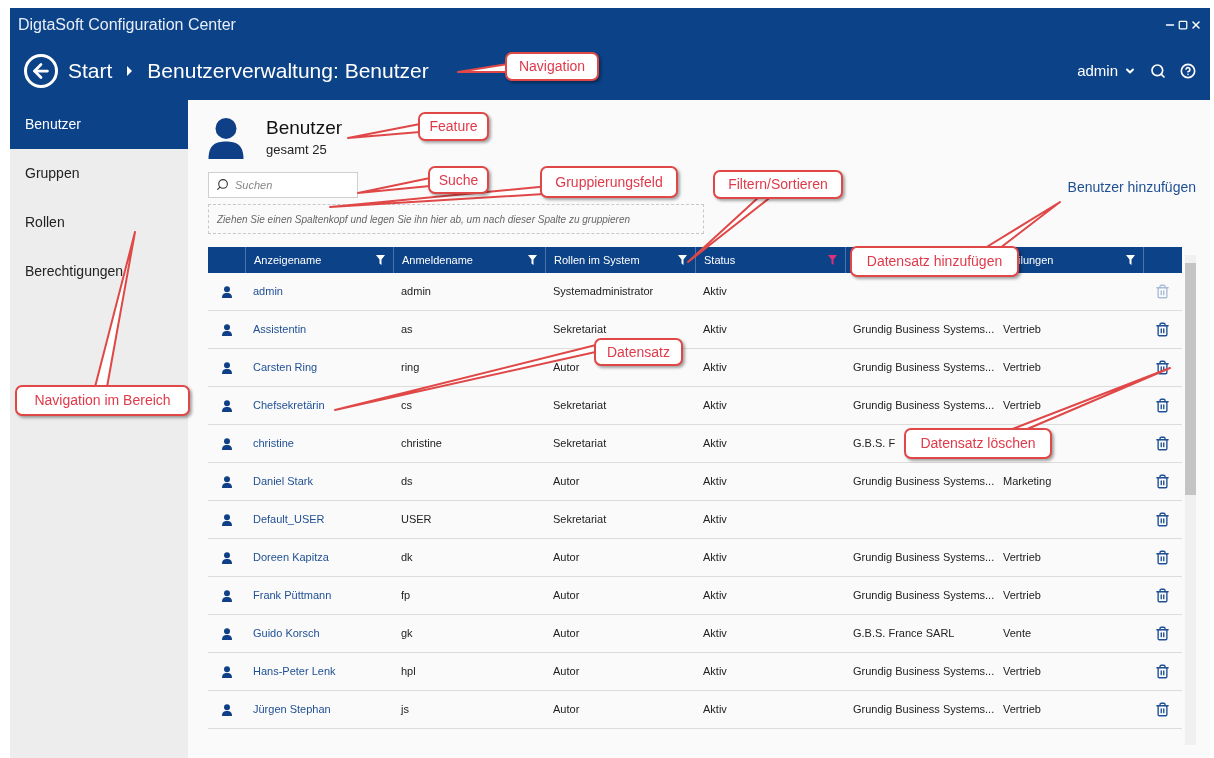 Image resolution: width=1214 pixels, height=758 pixels. I want to click on breadcrumb-item: Benutzerverwaltung: Benutzer, so click(288, 71).